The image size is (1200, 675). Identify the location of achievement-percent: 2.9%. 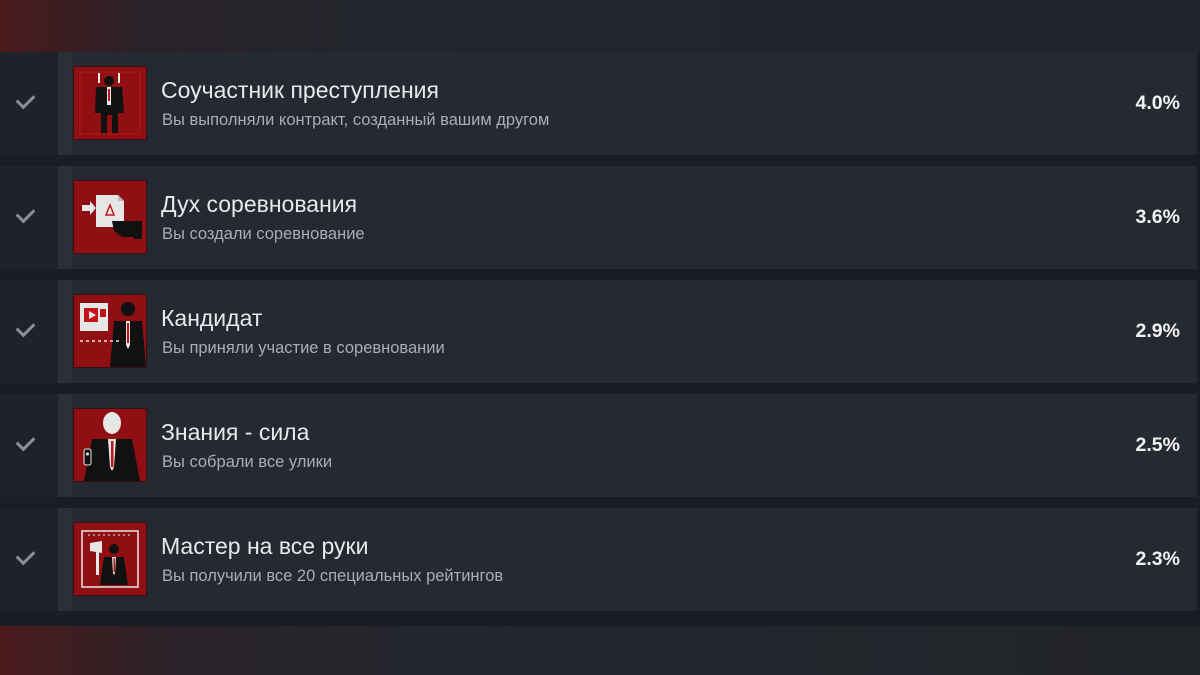
(1157, 331).